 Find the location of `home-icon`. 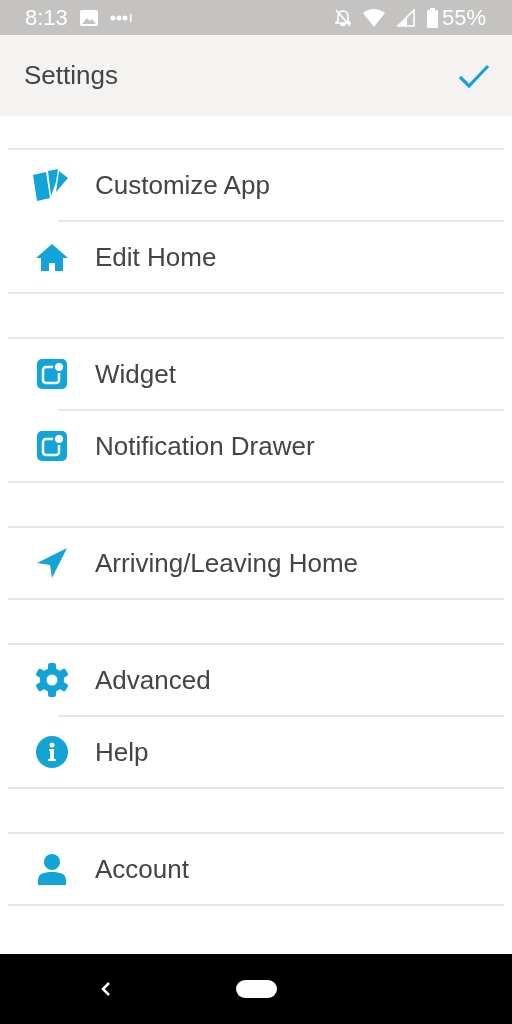

home-icon is located at coordinates (52, 257).